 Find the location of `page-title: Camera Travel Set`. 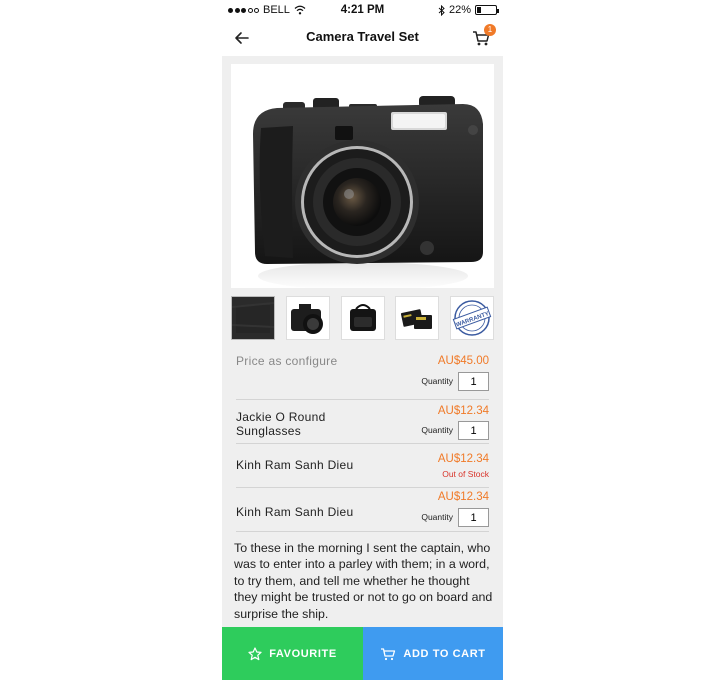

page-title: Camera Travel Set is located at coordinates (362, 36).